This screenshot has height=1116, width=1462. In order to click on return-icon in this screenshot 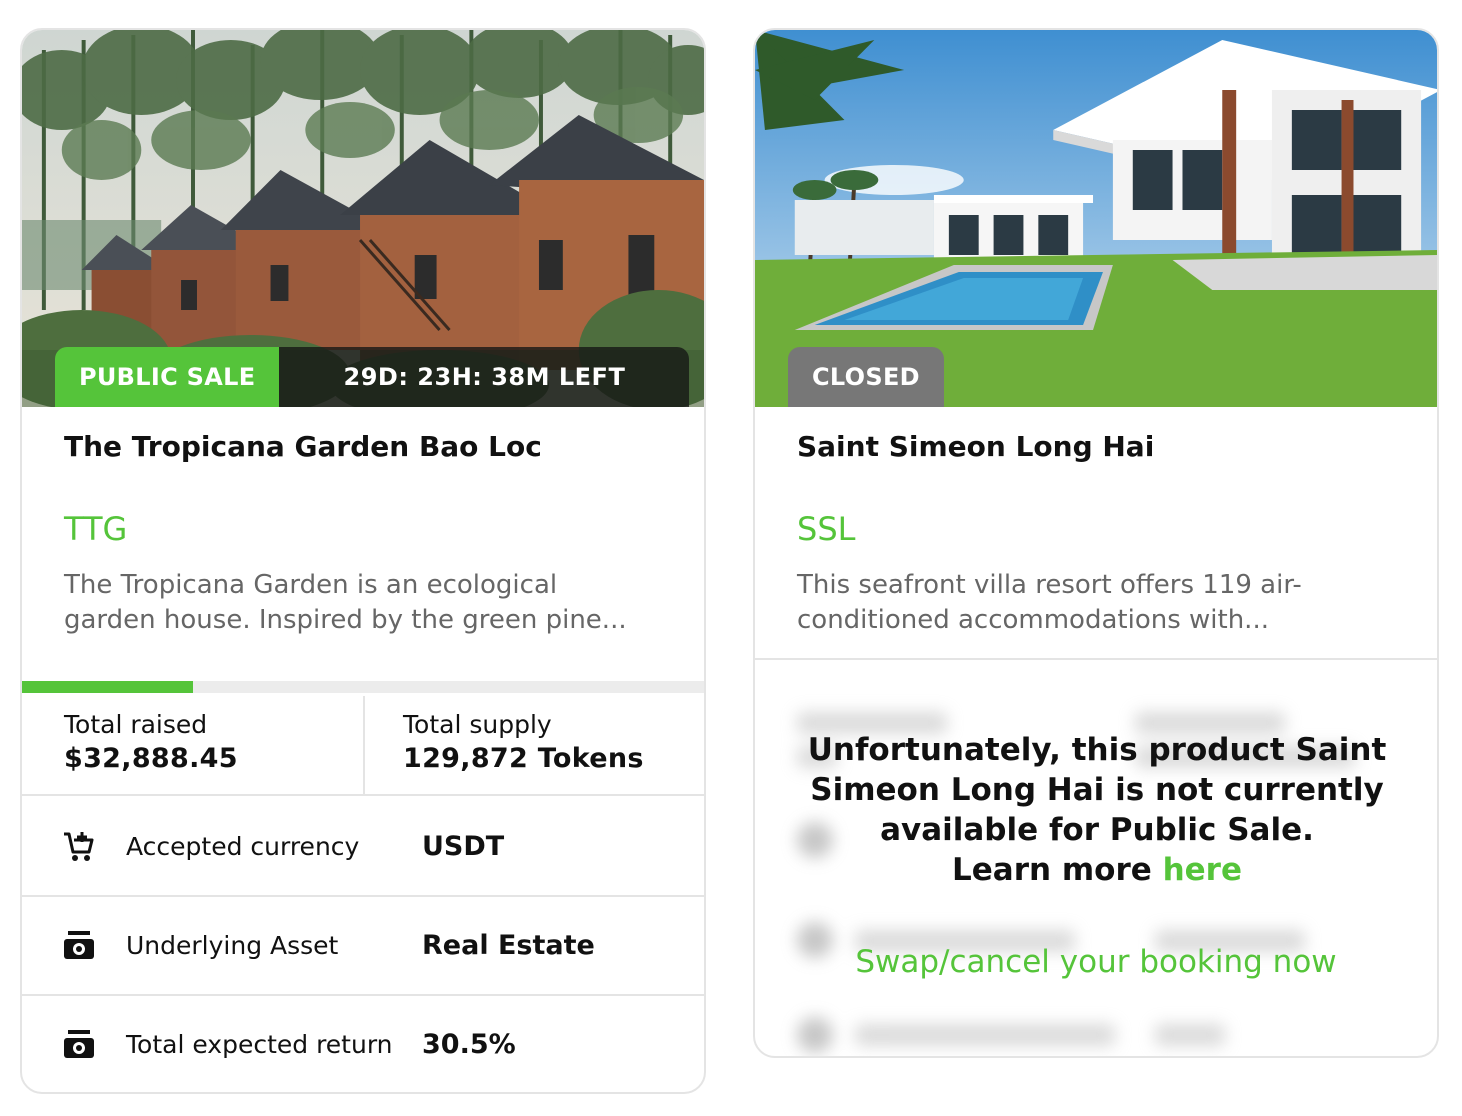, I will do `click(79, 1043)`.